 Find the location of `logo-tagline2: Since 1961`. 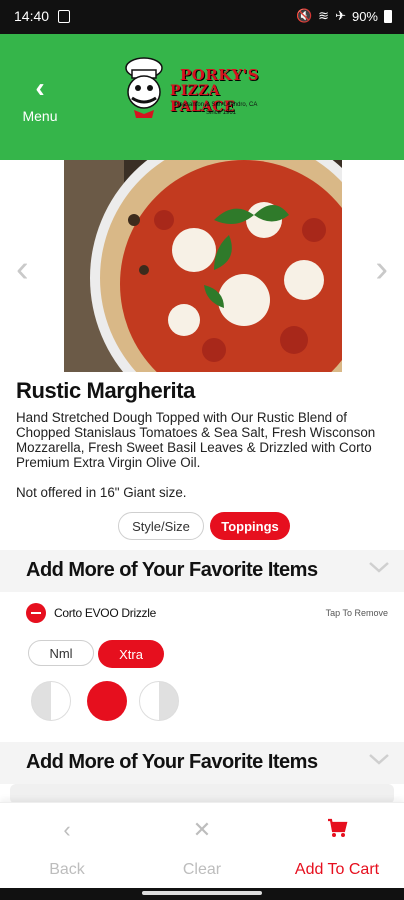

logo-tagline2: Since 1961 is located at coordinates (221, 113).